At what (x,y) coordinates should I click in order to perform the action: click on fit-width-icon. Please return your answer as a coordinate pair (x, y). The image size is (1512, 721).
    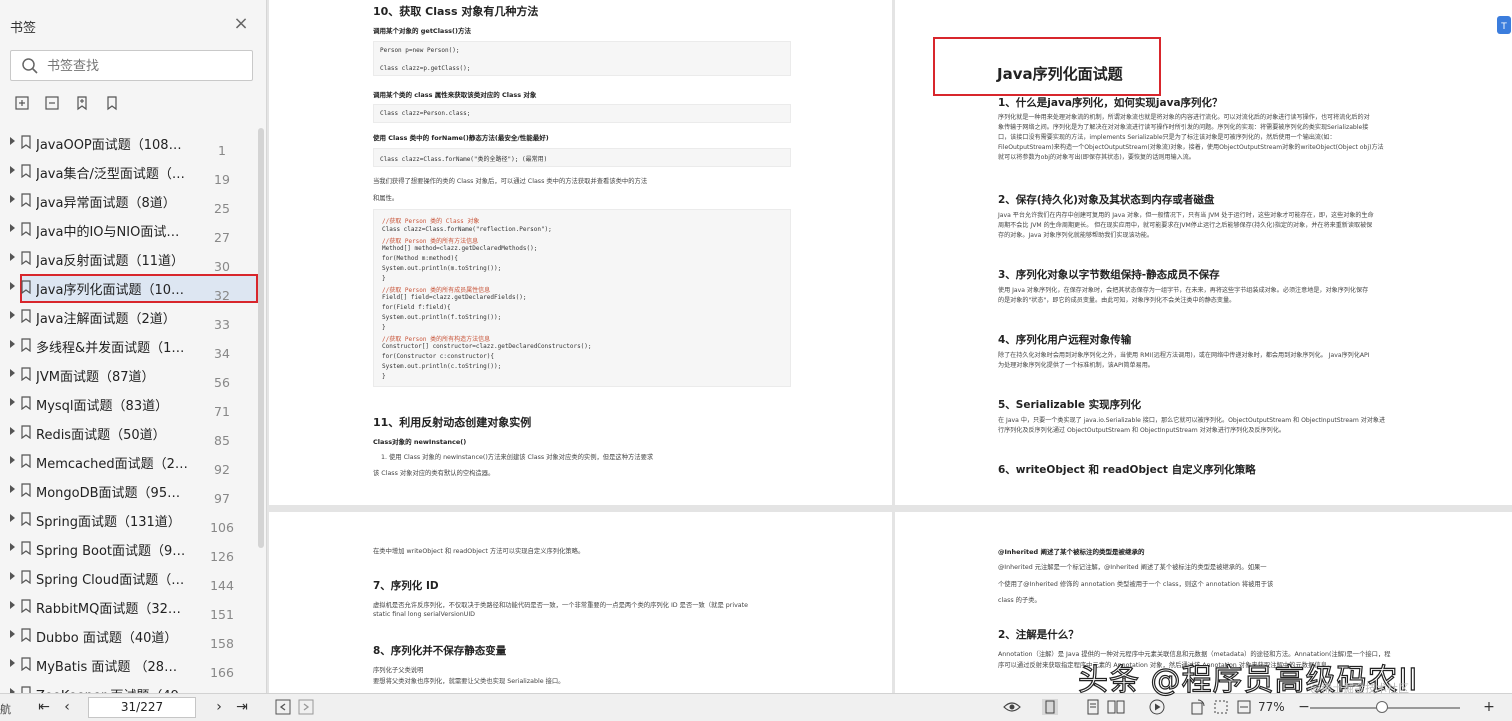
    Looking at the image, I should click on (1244, 707).